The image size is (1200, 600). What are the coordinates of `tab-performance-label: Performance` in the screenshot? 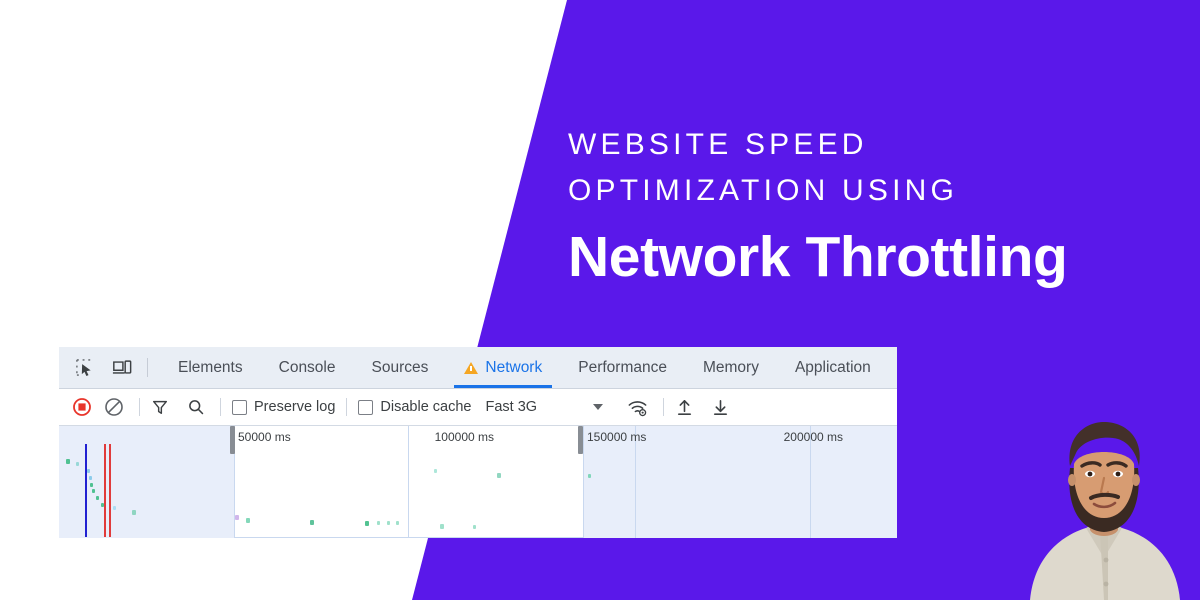 It's located at (622, 367).